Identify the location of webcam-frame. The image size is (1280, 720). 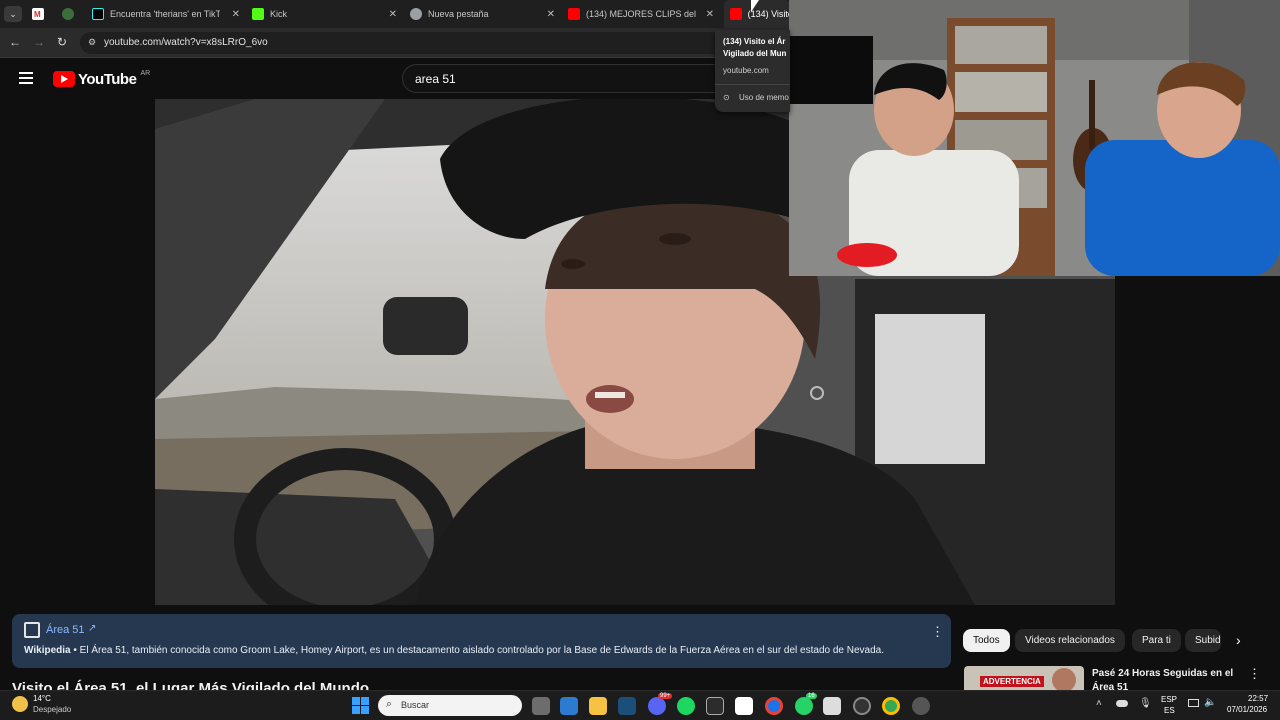
(1034, 138).